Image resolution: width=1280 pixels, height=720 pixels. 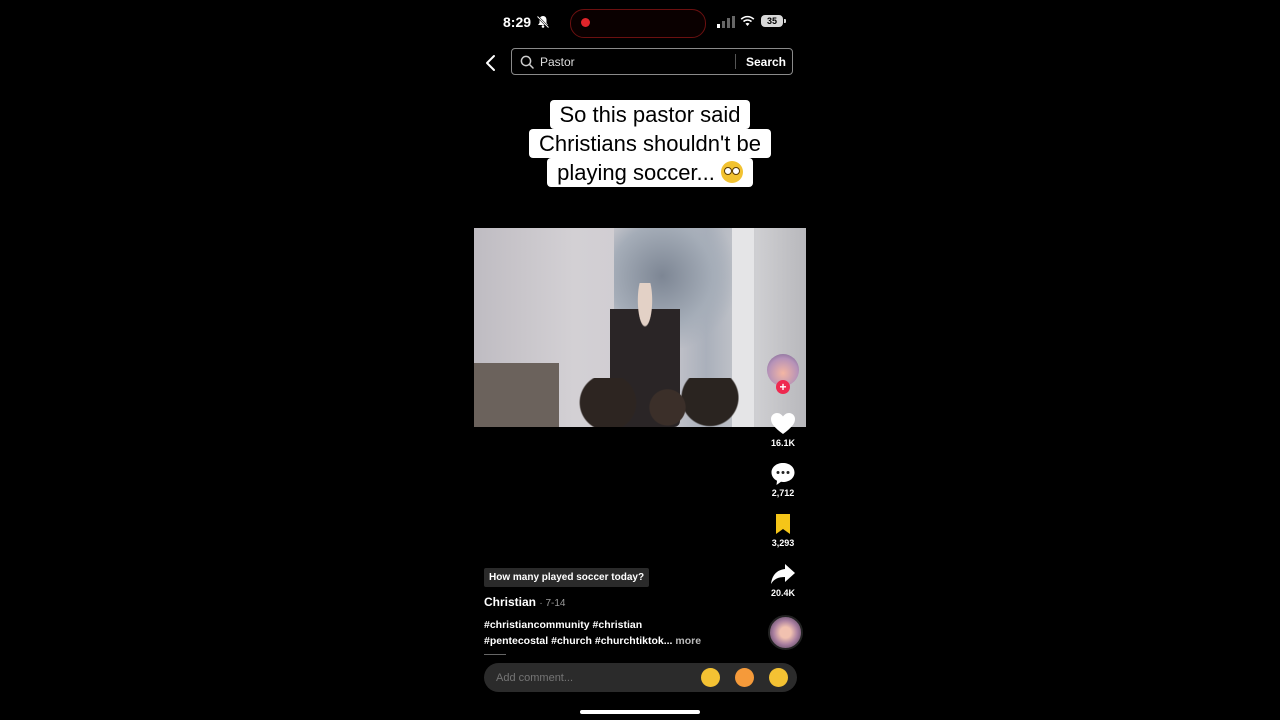 I want to click on comment-button: 2,712, so click(x=783, y=480).